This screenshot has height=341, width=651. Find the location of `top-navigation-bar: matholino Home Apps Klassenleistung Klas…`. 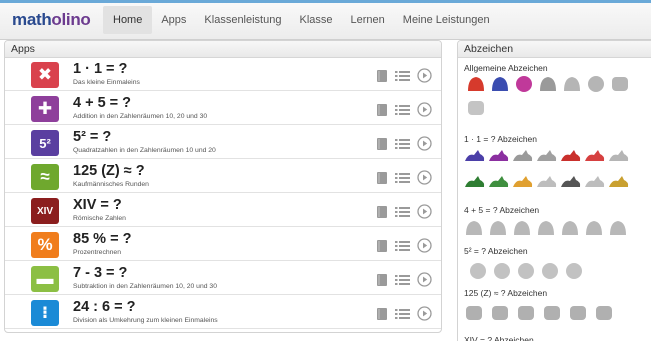

top-navigation-bar: matholino Home Apps Klassenleistung Klas… is located at coordinates (325, 20).